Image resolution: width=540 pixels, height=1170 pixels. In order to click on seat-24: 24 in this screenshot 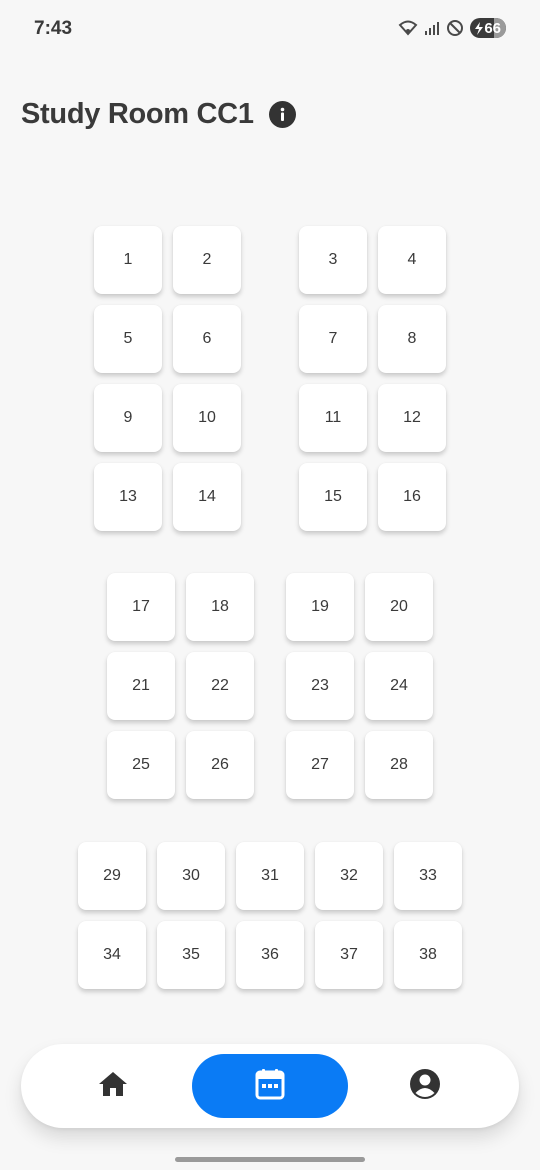, I will do `click(399, 686)`.